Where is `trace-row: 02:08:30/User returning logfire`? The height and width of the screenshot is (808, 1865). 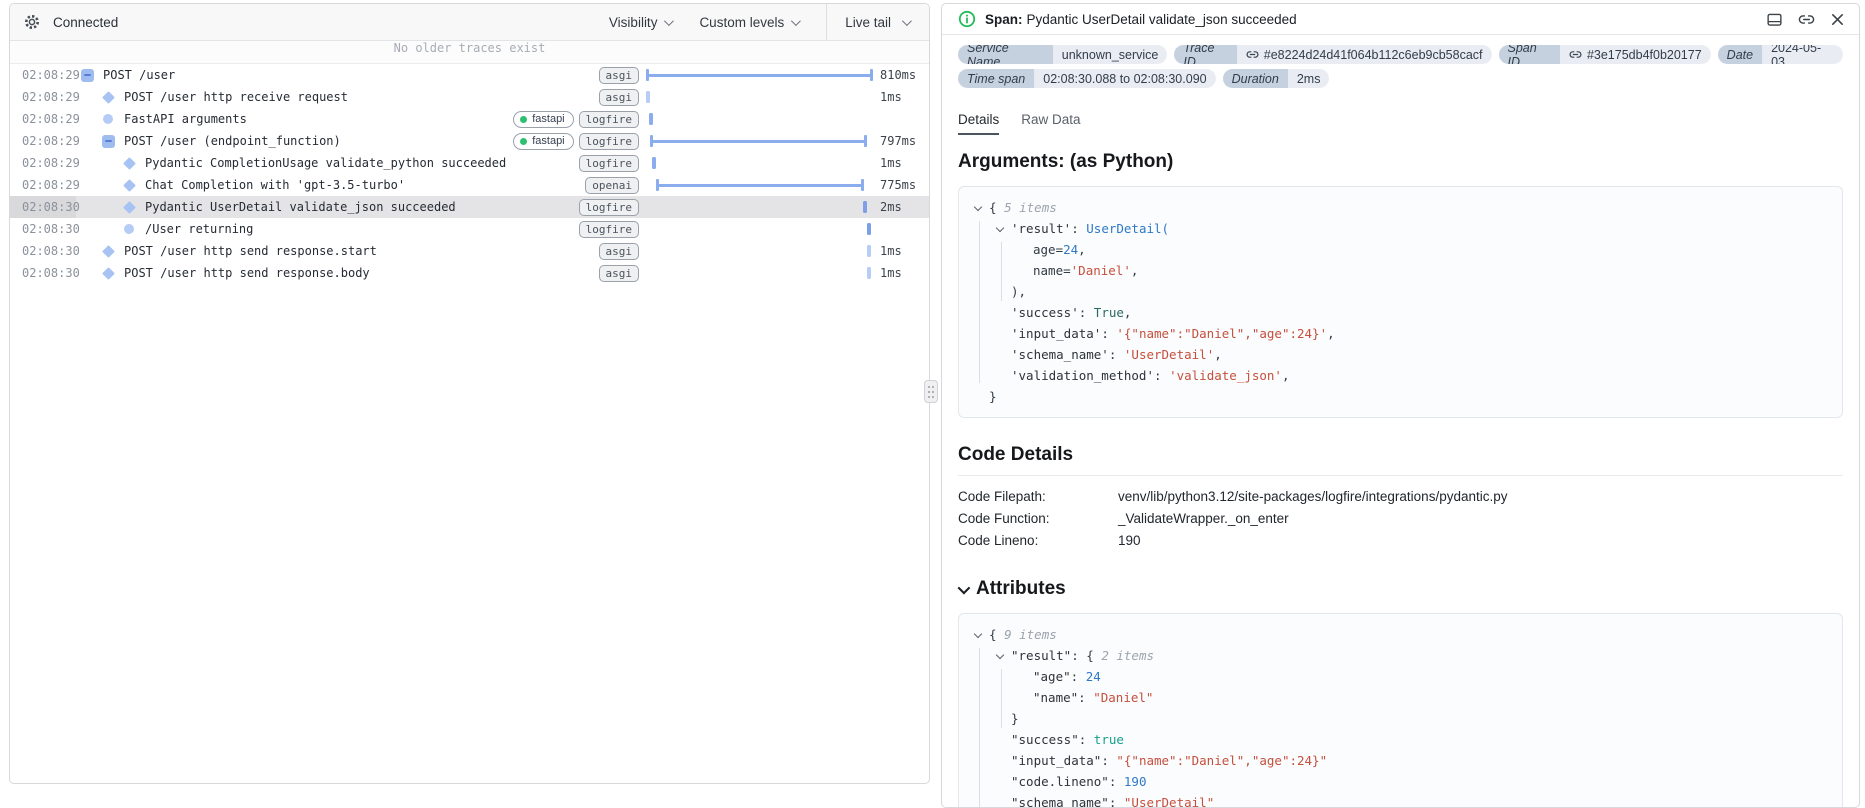 trace-row: 02:08:30/User returning logfire is located at coordinates (469, 229).